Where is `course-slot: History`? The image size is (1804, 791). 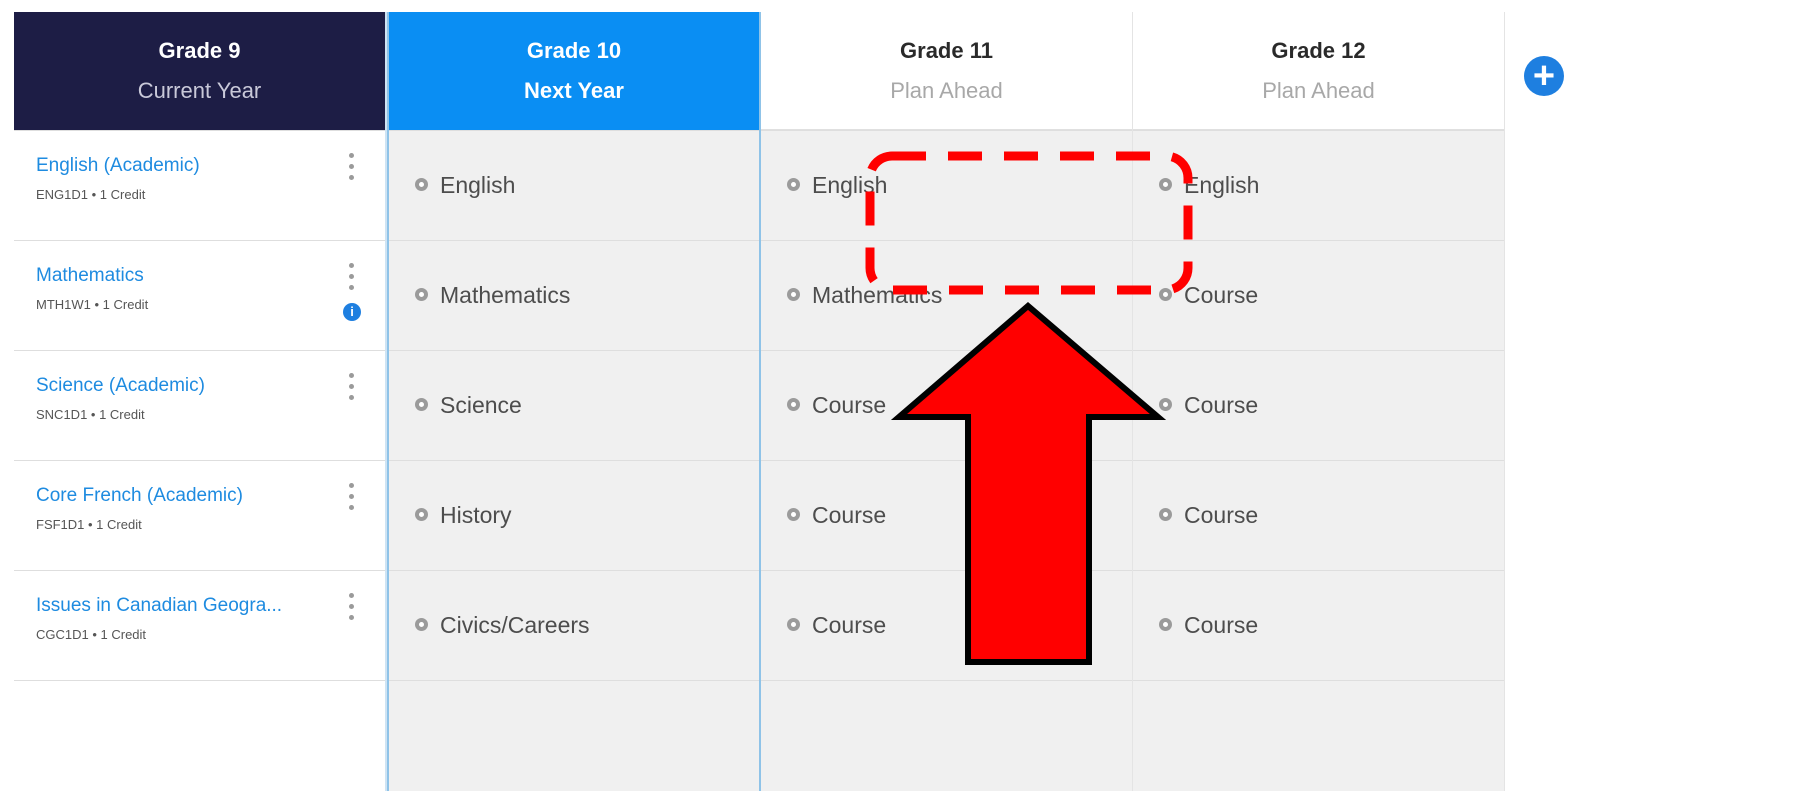
course-slot: History is located at coordinates (574, 515).